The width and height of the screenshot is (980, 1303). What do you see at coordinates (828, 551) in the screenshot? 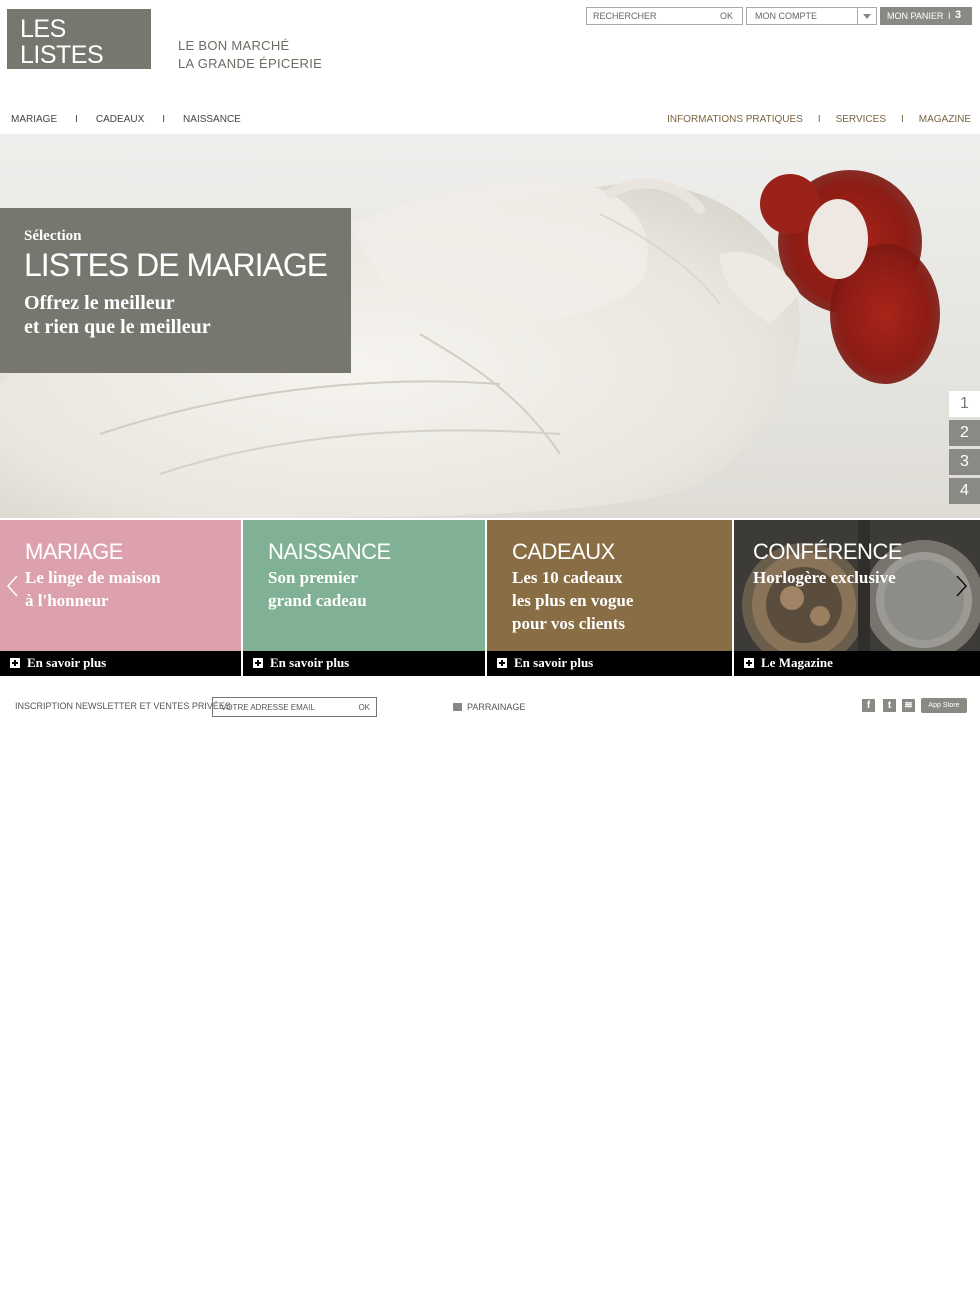
I see `tile-title: CONFÉRENCE` at bounding box center [828, 551].